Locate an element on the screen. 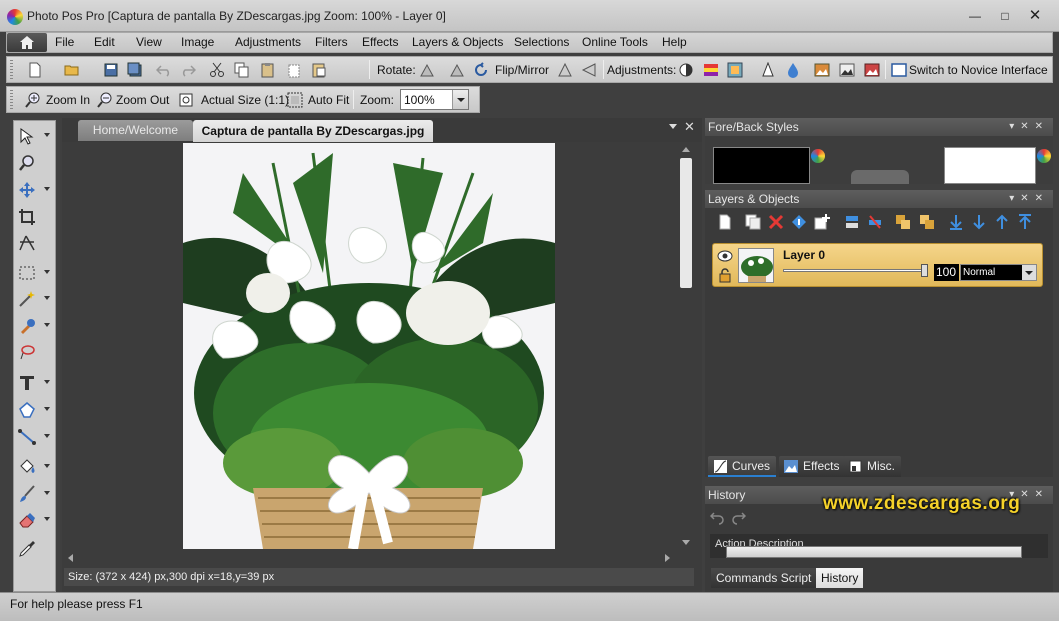 This screenshot has width=1059, height=621. scroll-right-arrow-icon is located at coordinates (667, 558).